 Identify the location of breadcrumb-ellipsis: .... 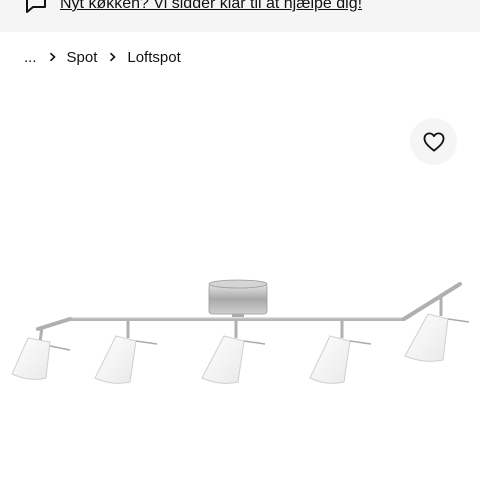
(30, 57).